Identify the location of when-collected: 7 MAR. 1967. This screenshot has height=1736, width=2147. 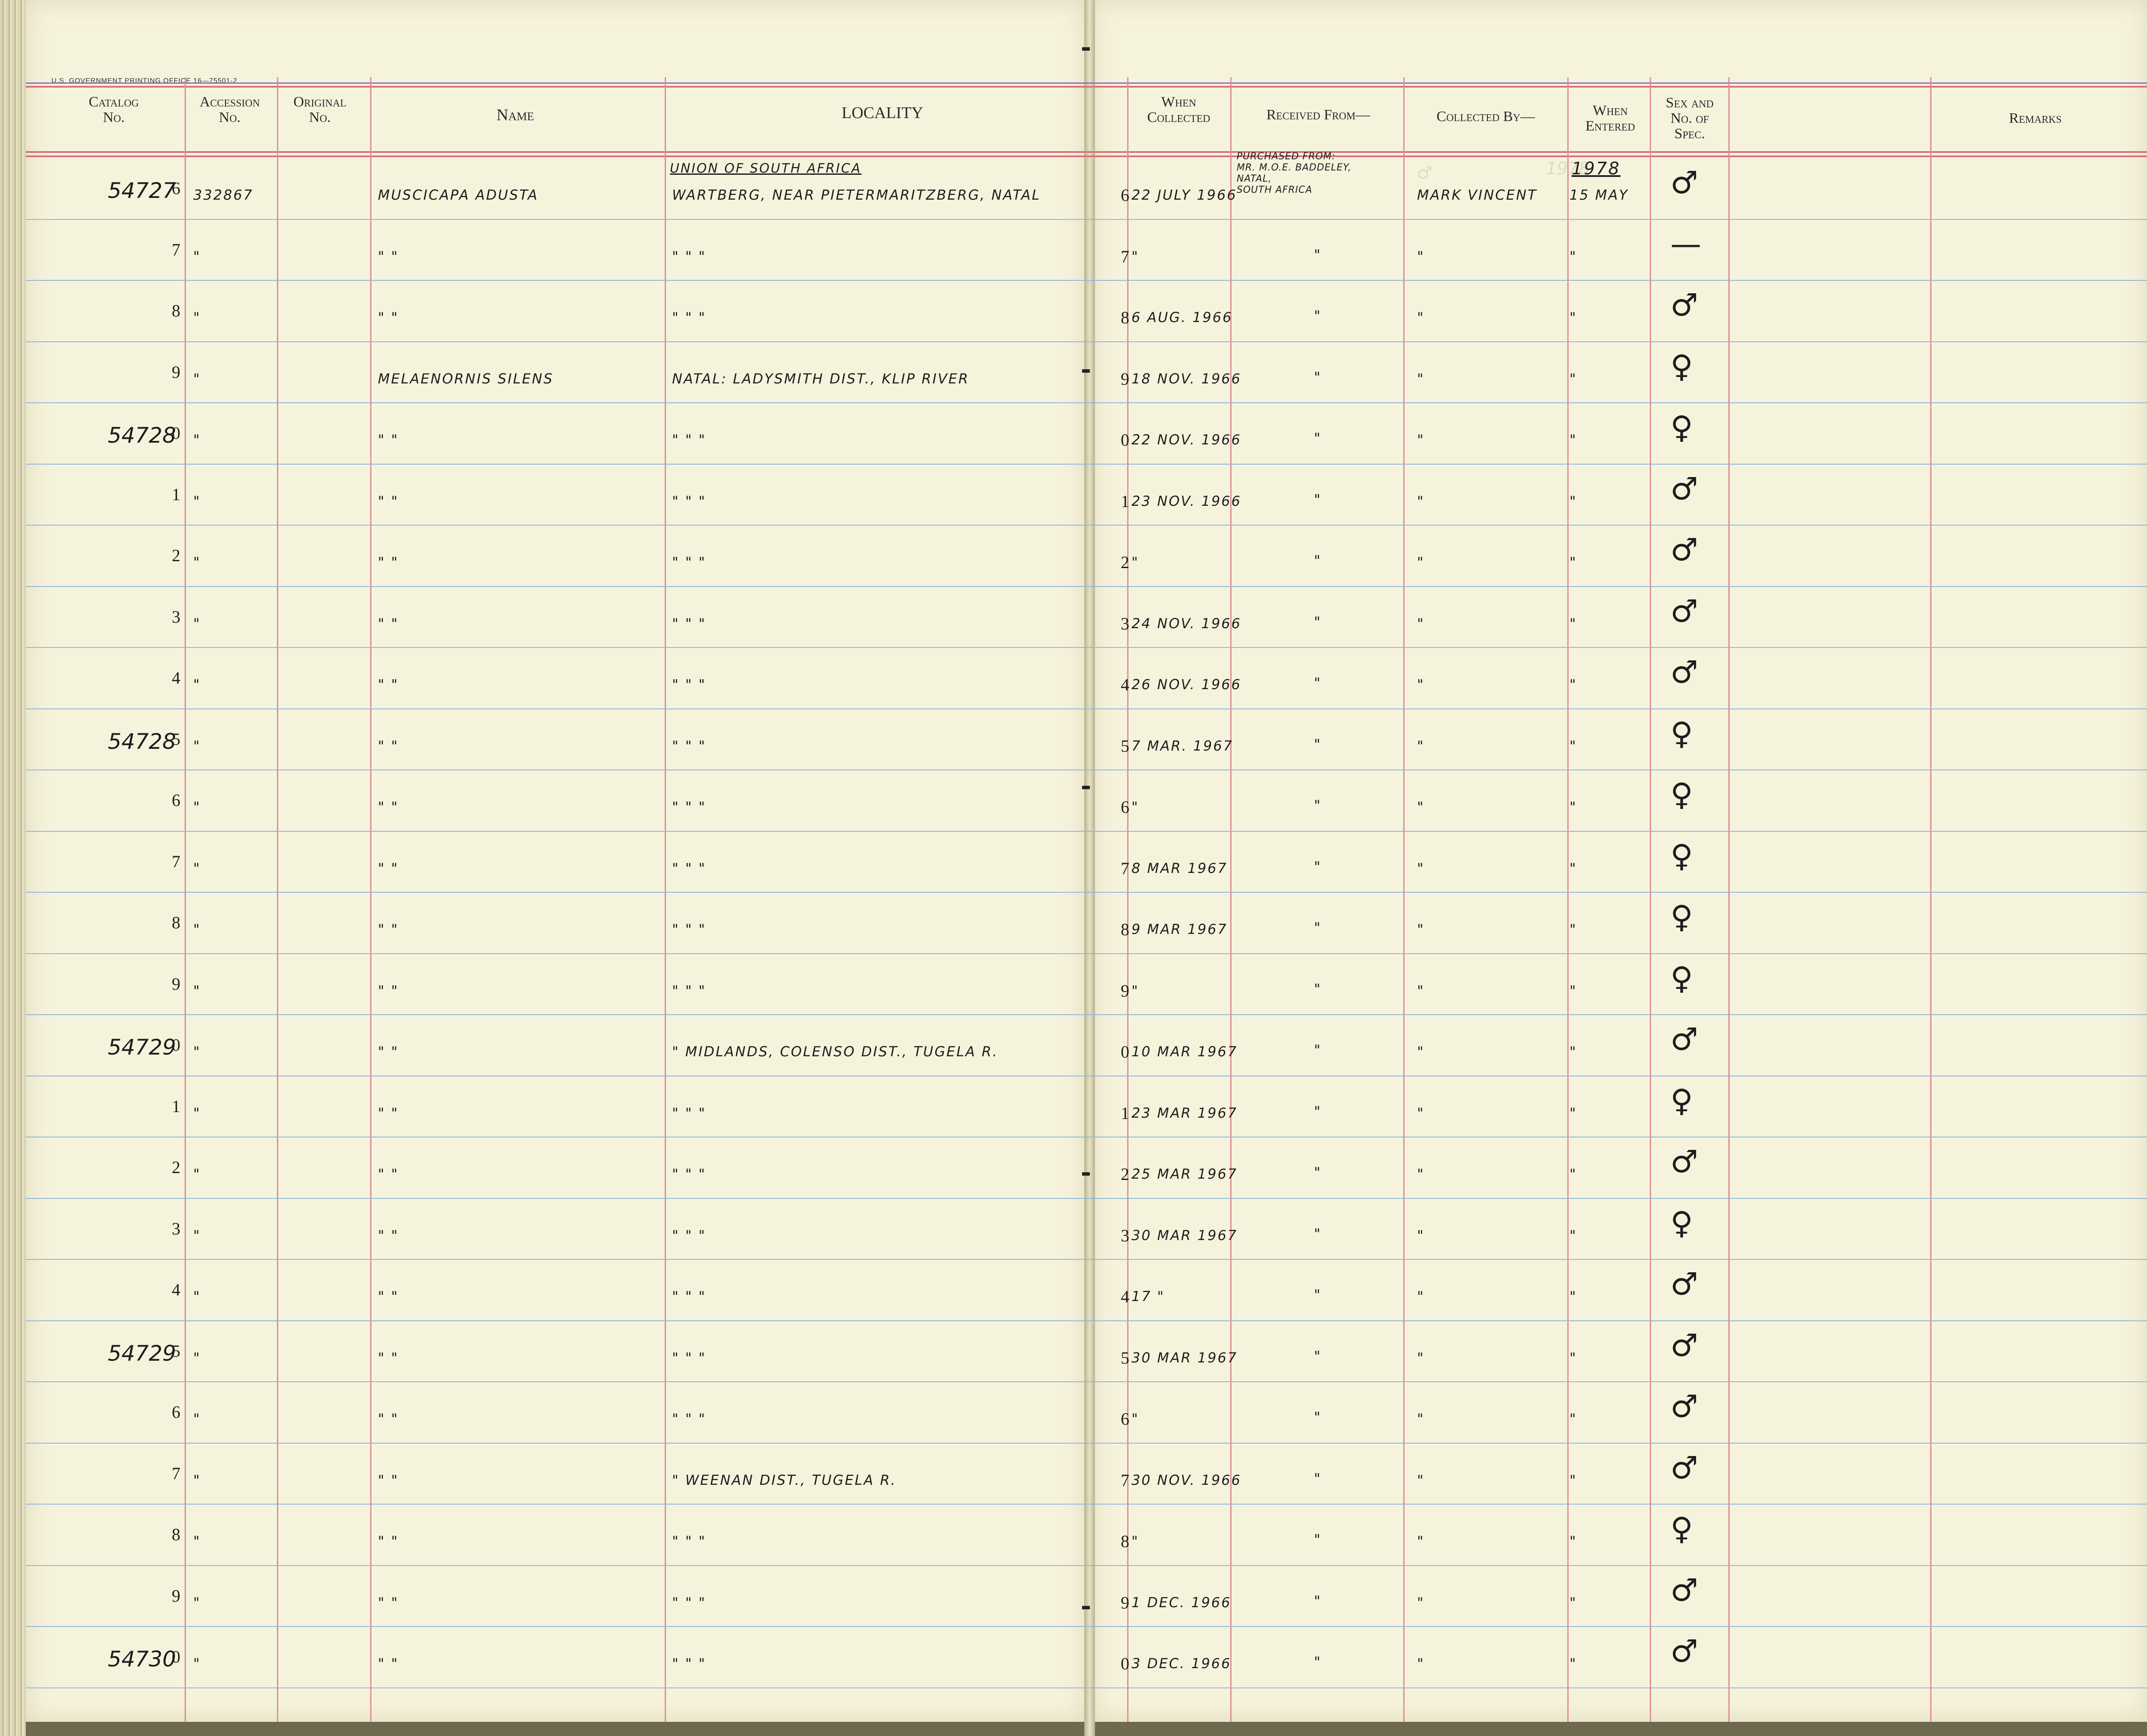
(1182, 746).